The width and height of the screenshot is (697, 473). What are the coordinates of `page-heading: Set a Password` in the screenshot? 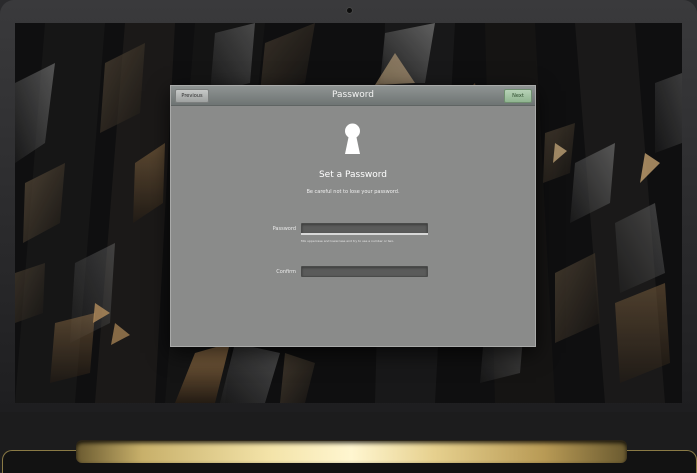 It's located at (353, 175).